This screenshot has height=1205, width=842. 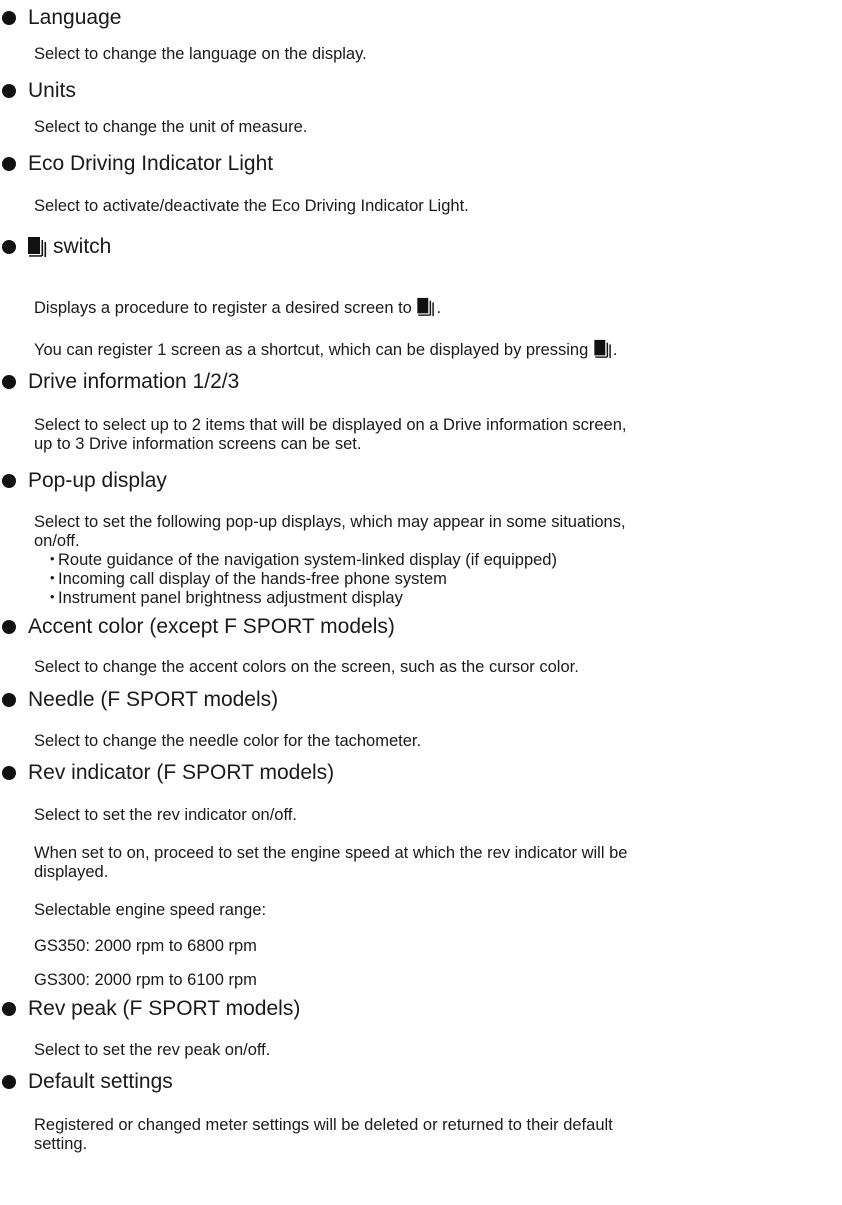 What do you see at coordinates (100, 1081) in the screenshot?
I see `item-title: Default settings` at bounding box center [100, 1081].